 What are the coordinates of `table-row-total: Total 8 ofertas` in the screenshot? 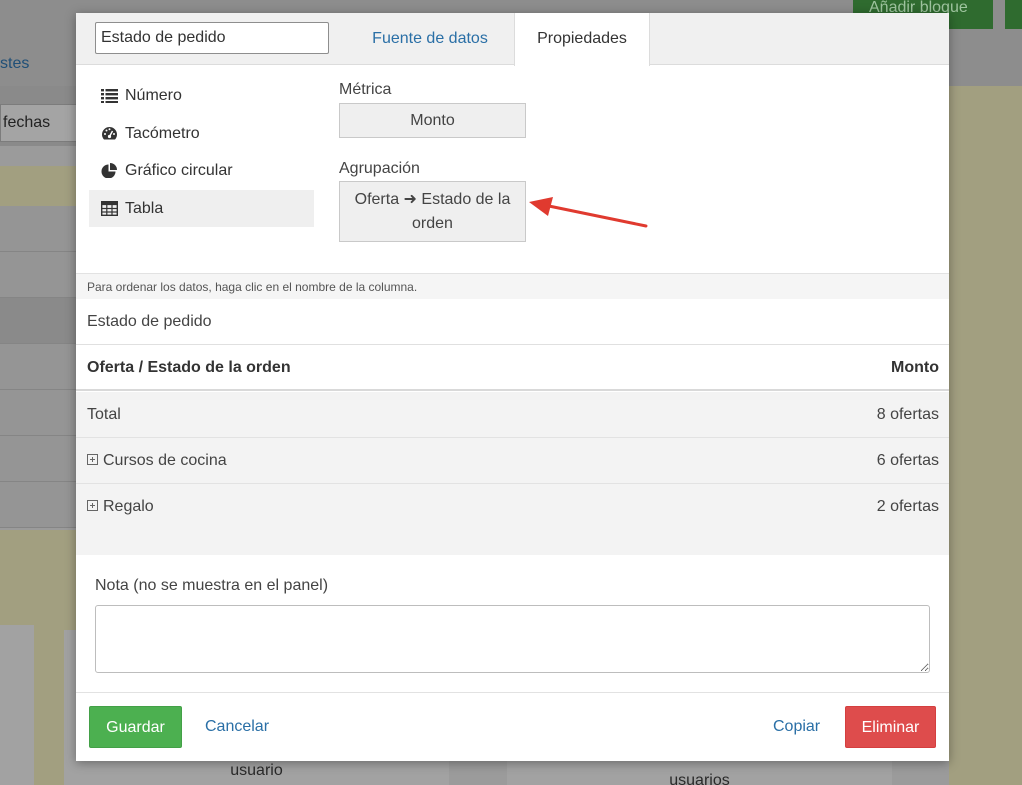 It's located at (512, 415).